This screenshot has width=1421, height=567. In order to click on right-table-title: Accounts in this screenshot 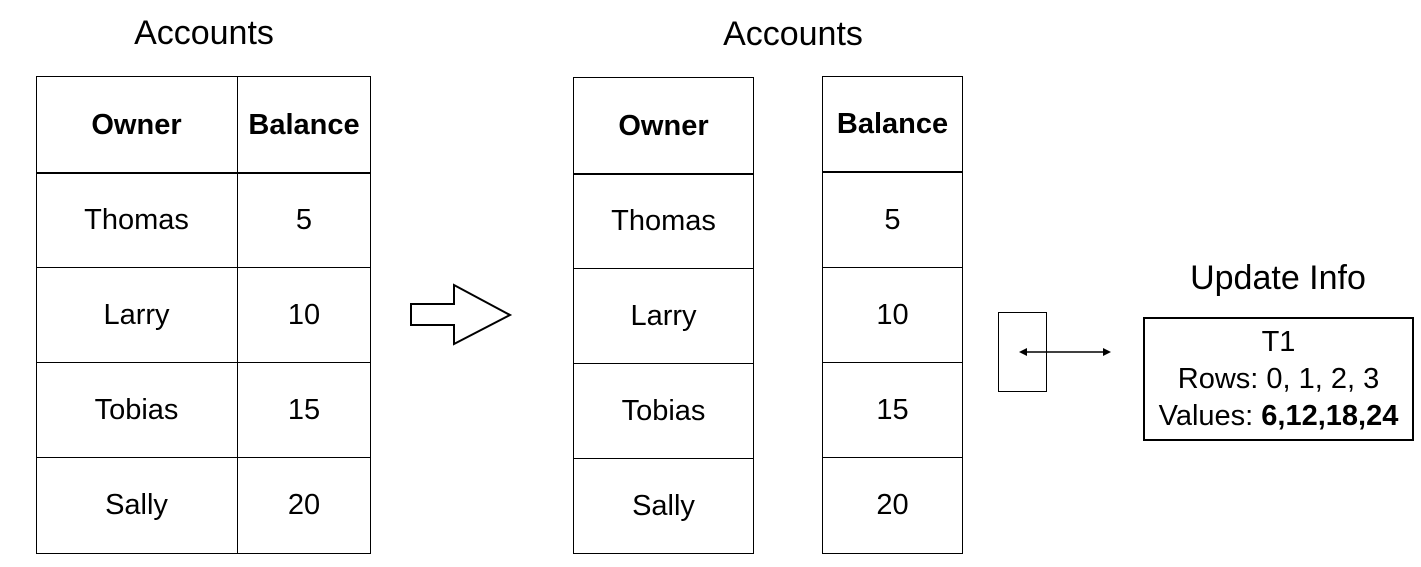, I will do `click(793, 34)`.